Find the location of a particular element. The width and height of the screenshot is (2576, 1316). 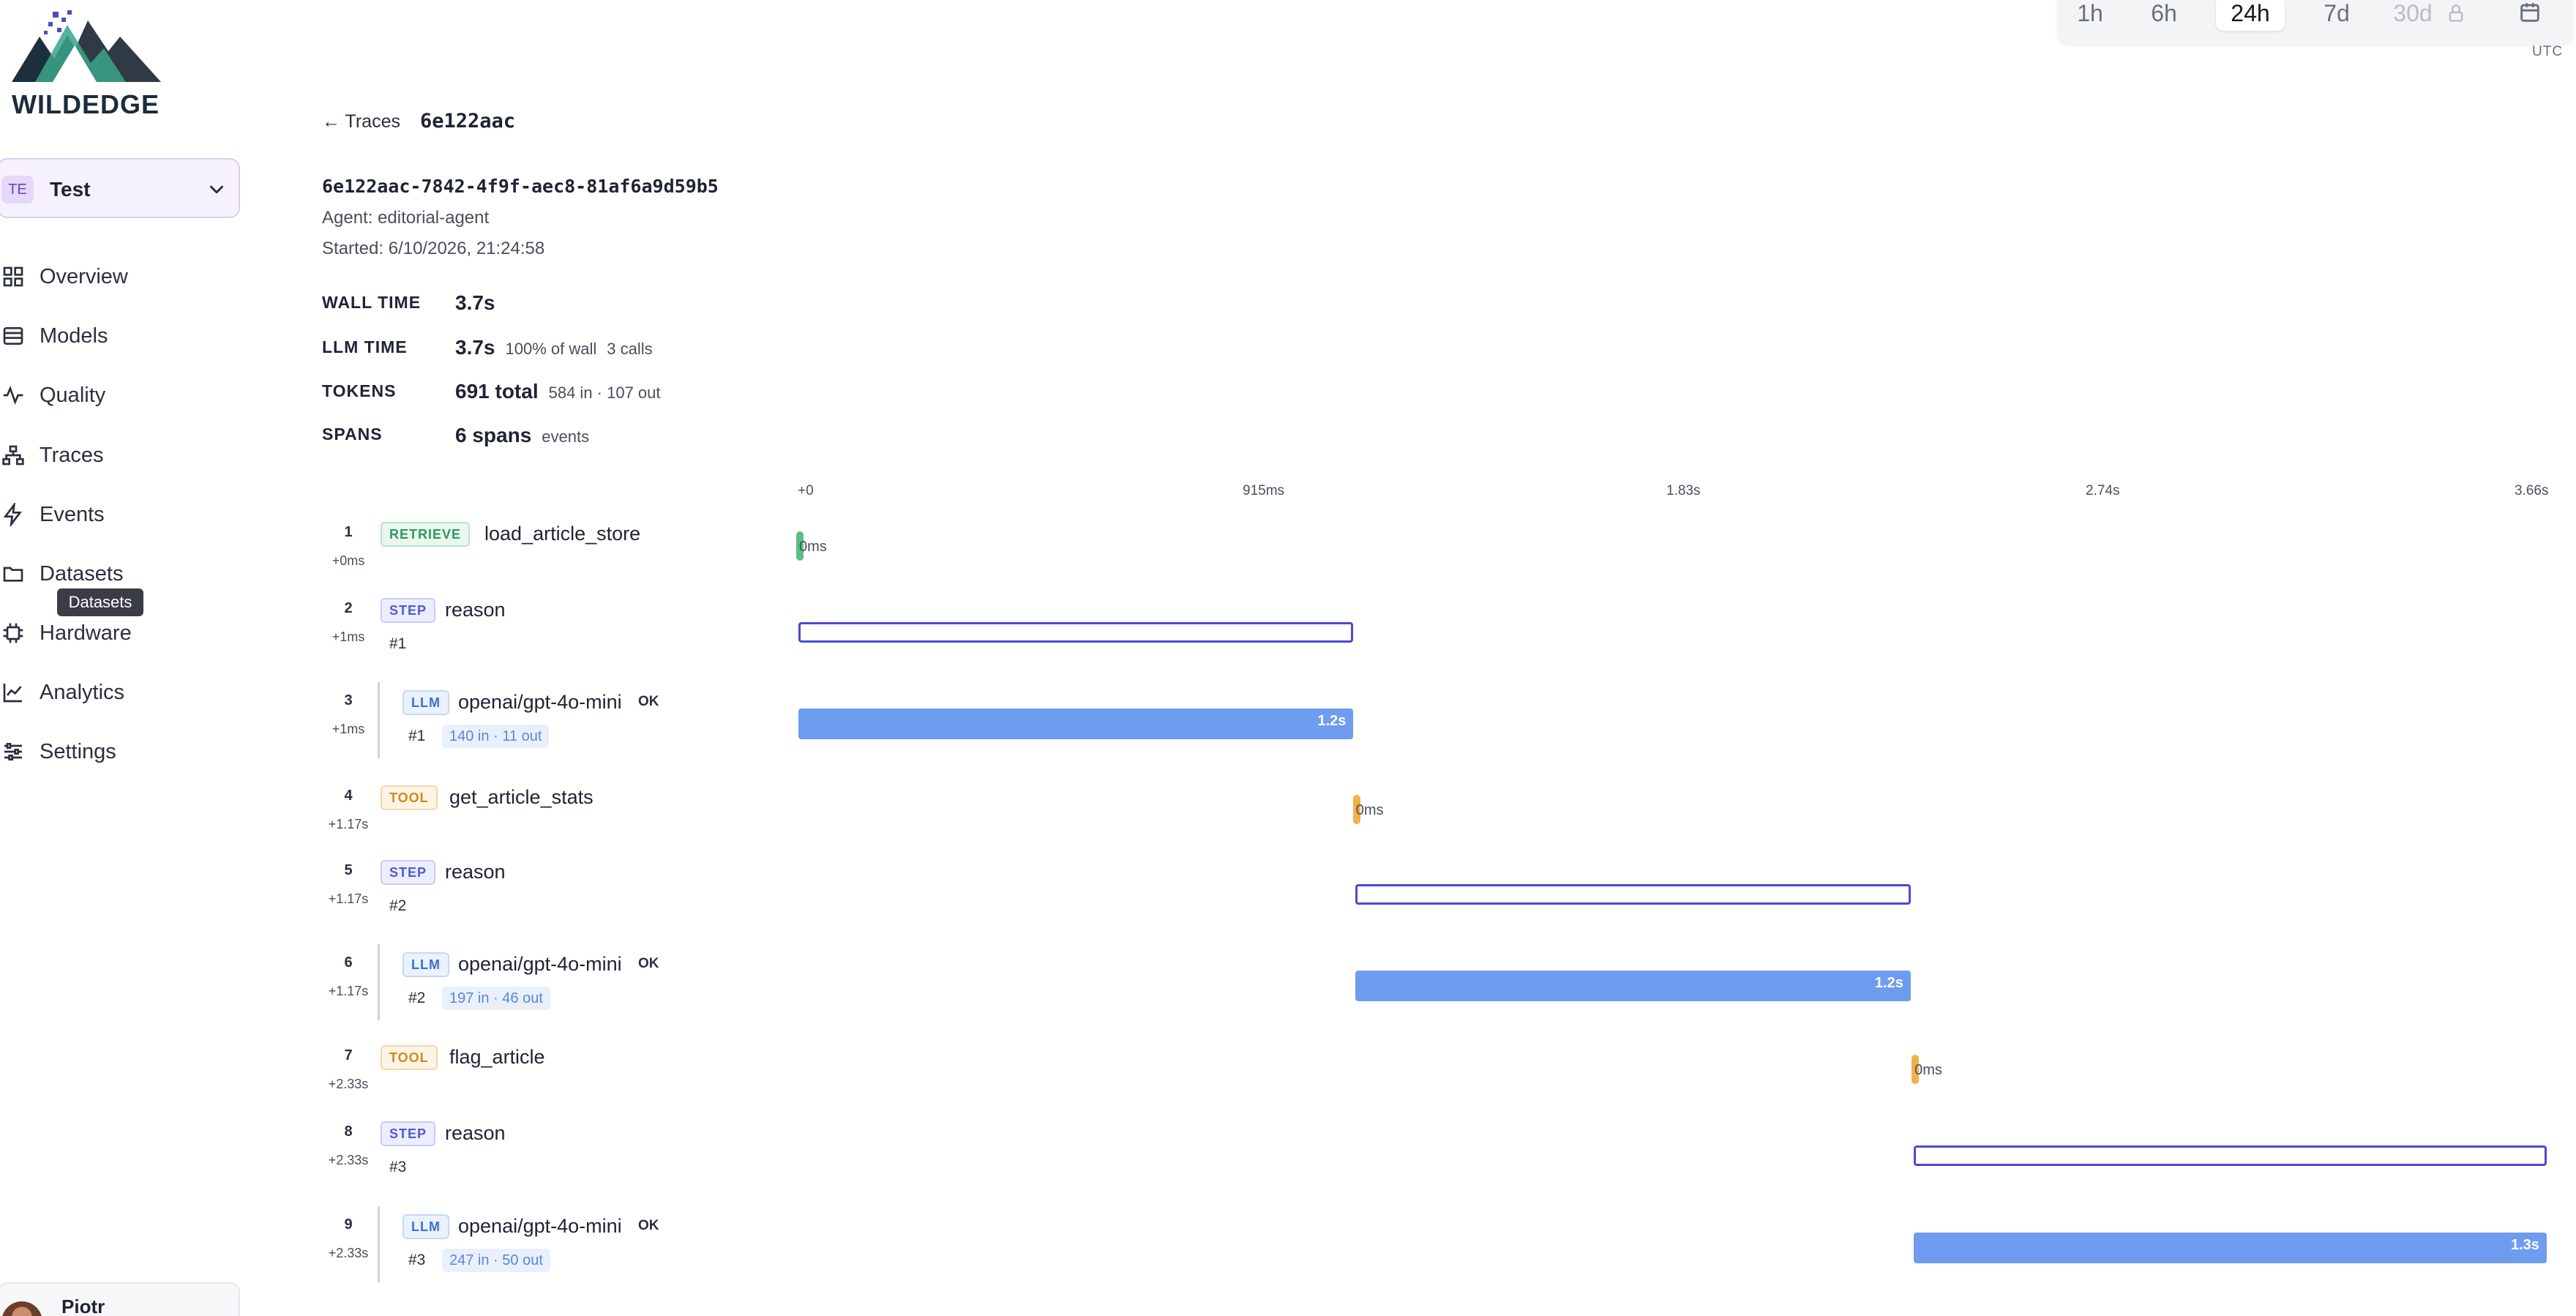

nav-datasets: Datasets is located at coordinates (61, 574).